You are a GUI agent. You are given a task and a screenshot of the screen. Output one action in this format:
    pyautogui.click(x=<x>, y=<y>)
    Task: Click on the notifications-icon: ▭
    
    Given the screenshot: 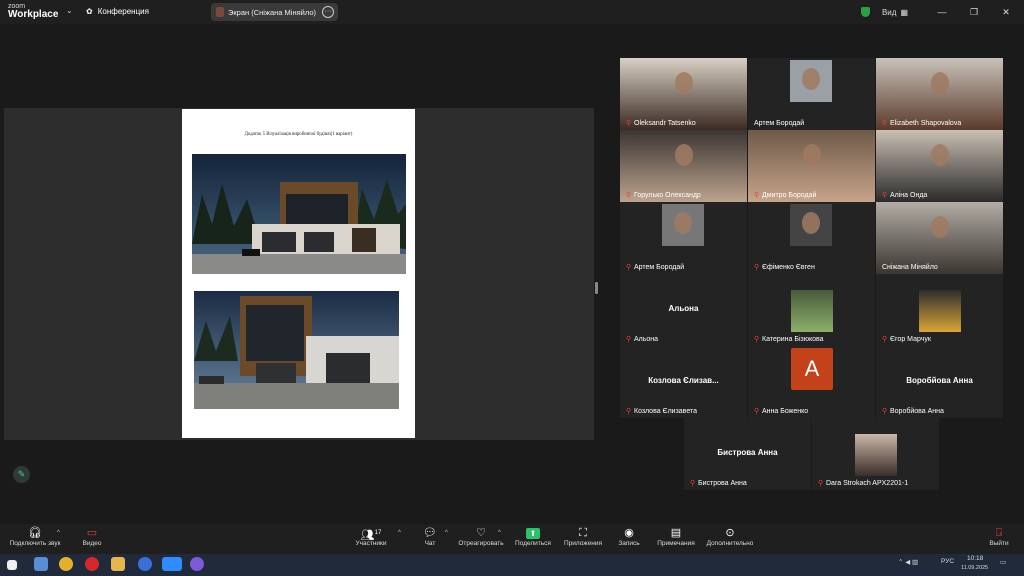 What is the action you would take?
    pyautogui.click(x=1003, y=562)
    